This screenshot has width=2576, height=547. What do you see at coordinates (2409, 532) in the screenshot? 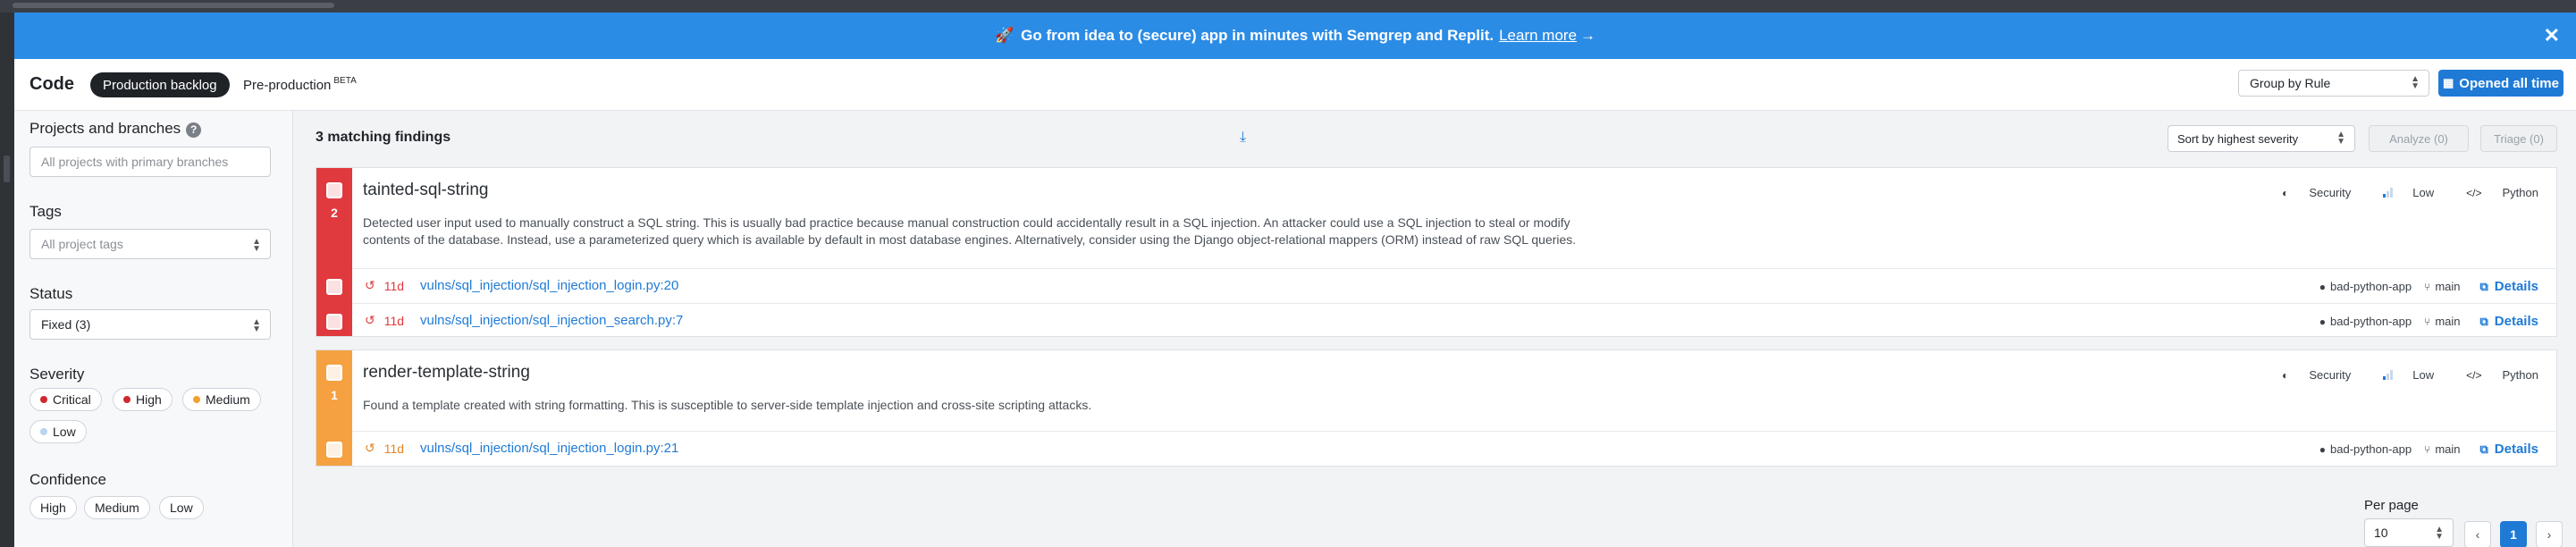
I see `per-page-select: 10 ▲ ▼` at bounding box center [2409, 532].